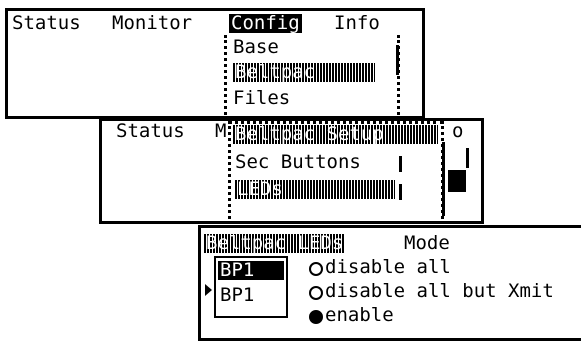 The width and height of the screenshot is (581, 341). I want to click on option-disable-all: disable all, so click(388, 267).